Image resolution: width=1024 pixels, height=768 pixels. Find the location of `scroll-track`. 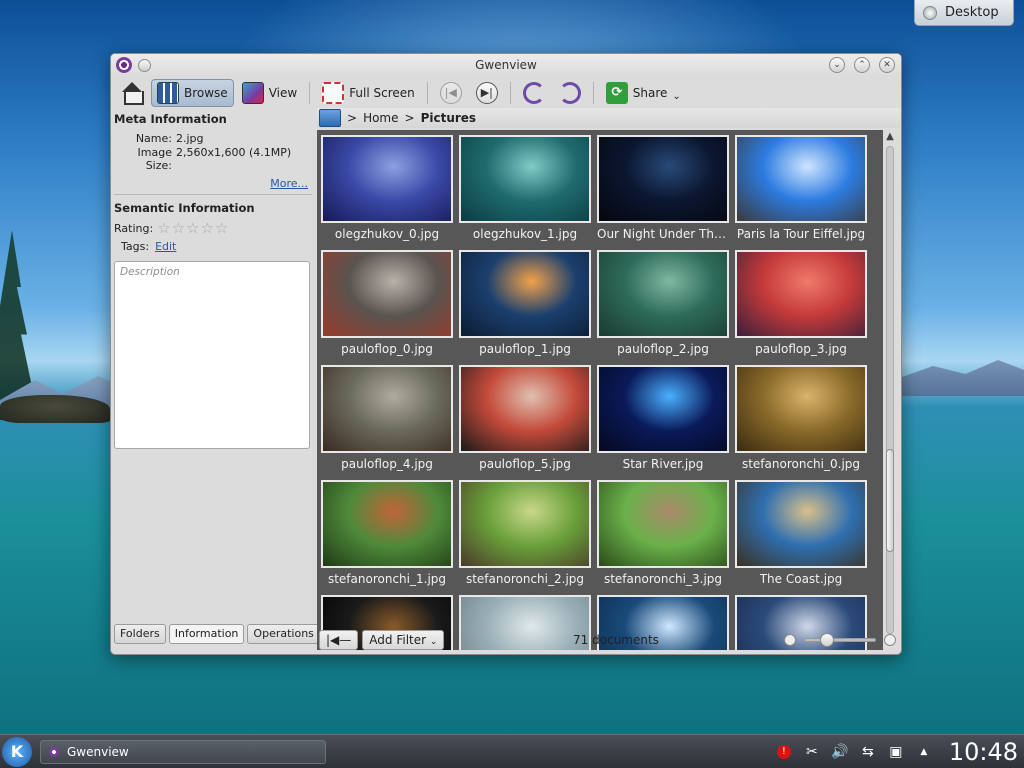

scroll-track is located at coordinates (890, 390).